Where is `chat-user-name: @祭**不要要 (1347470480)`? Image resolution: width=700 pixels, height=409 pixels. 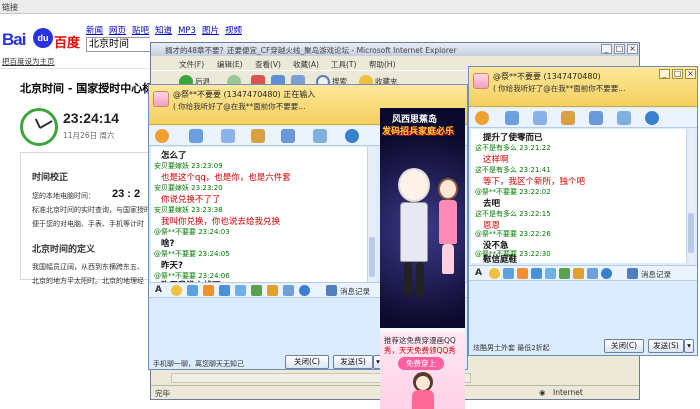 chat-user-name: @祭**不要要 (1347470480) is located at coordinates (547, 76).